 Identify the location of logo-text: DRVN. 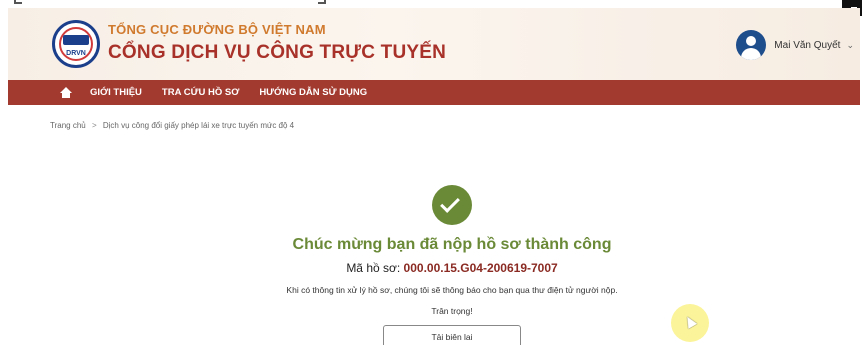
(76, 53).